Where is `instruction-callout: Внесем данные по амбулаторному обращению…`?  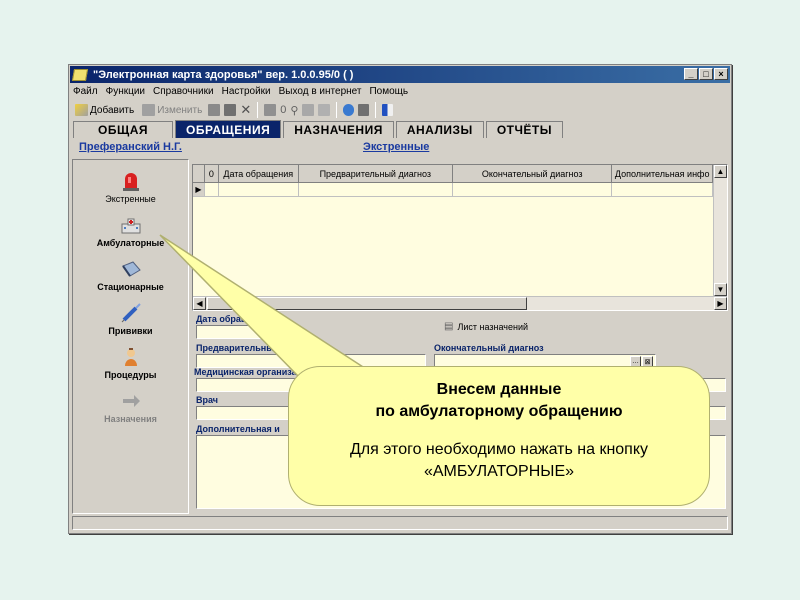 instruction-callout: Внесем данные по амбулаторному обращению… is located at coordinates (499, 436).